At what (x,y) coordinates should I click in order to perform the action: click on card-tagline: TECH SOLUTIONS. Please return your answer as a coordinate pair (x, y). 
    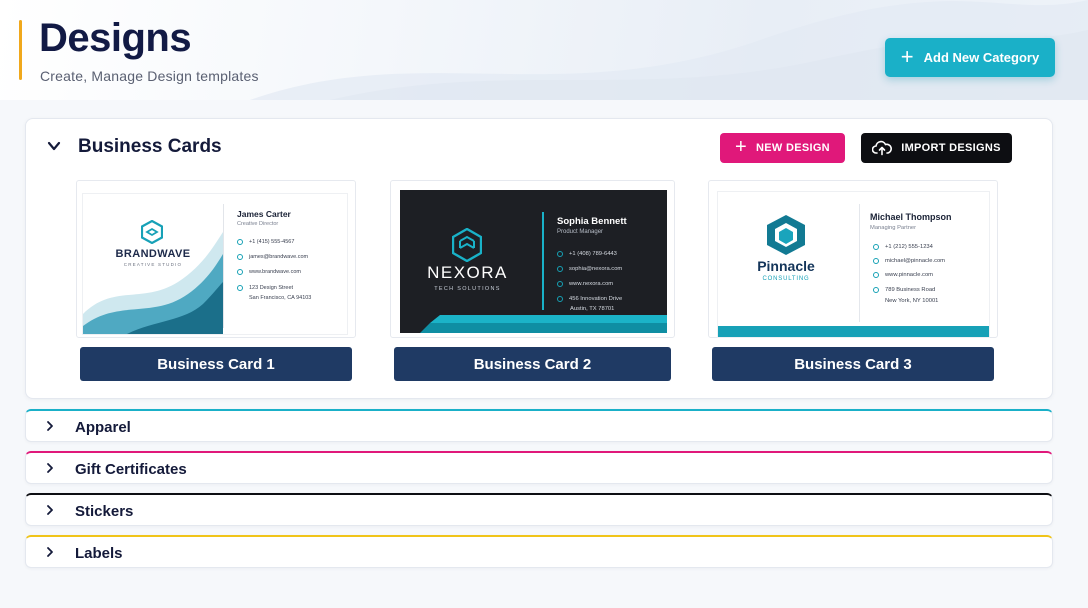
    Looking at the image, I should click on (467, 289).